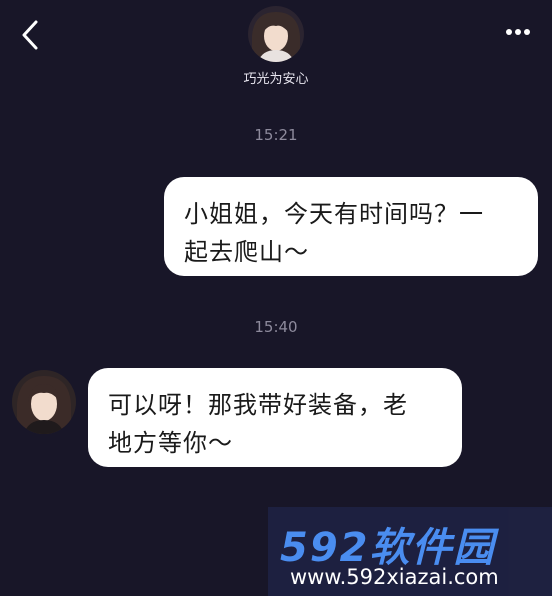 This screenshot has height=596, width=552. Describe the element at coordinates (276, 34) in the screenshot. I see `contact-avatar` at that location.